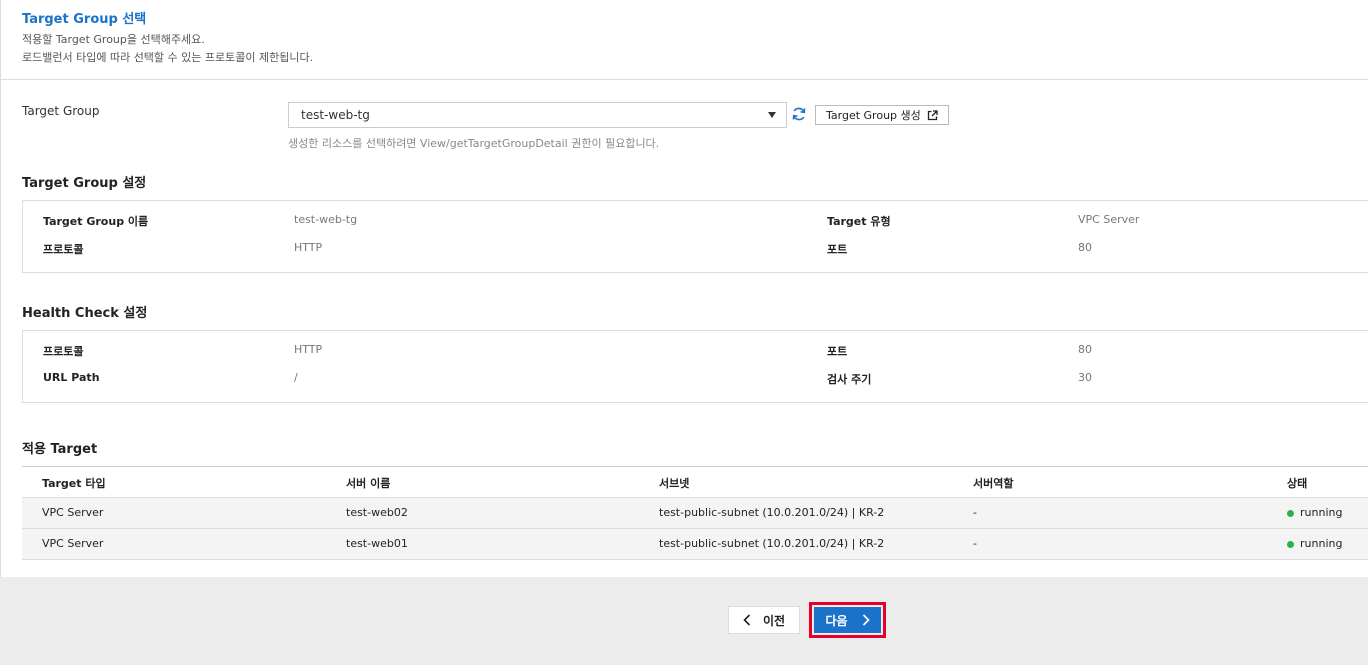 The height and width of the screenshot is (665, 1368). I want to click on chevron-down-icon, so click(772, 115).